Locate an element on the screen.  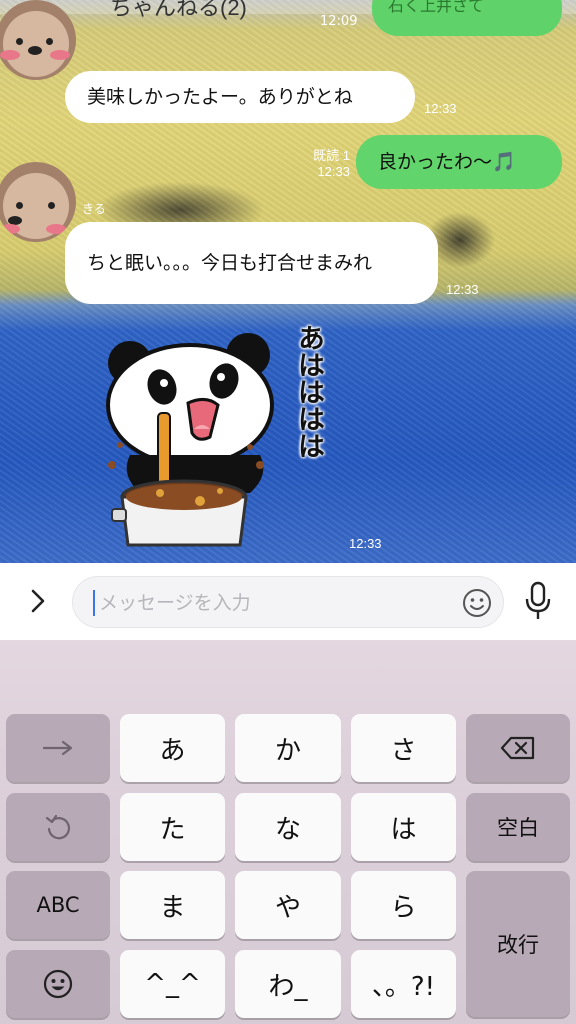
key-ta: た is located at coordinates (172, 827).